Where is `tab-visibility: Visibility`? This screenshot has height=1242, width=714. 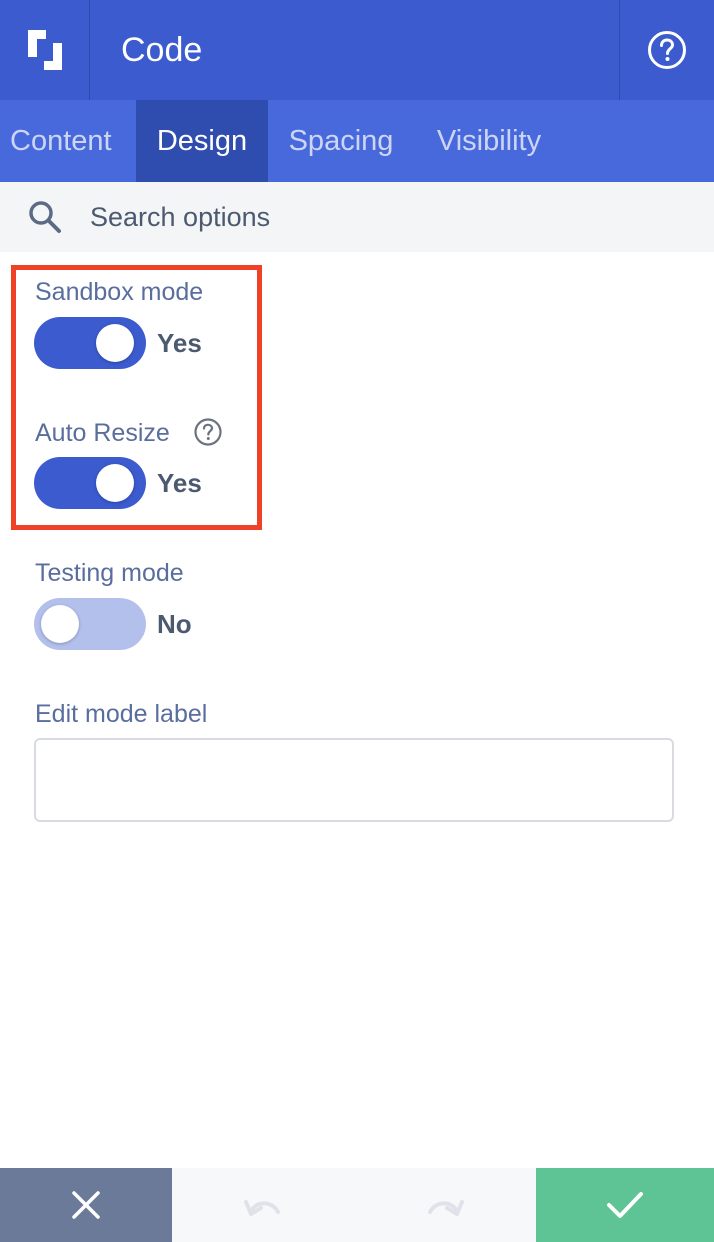 tab-visibility: Visibility is located at coordinates (489, 141).